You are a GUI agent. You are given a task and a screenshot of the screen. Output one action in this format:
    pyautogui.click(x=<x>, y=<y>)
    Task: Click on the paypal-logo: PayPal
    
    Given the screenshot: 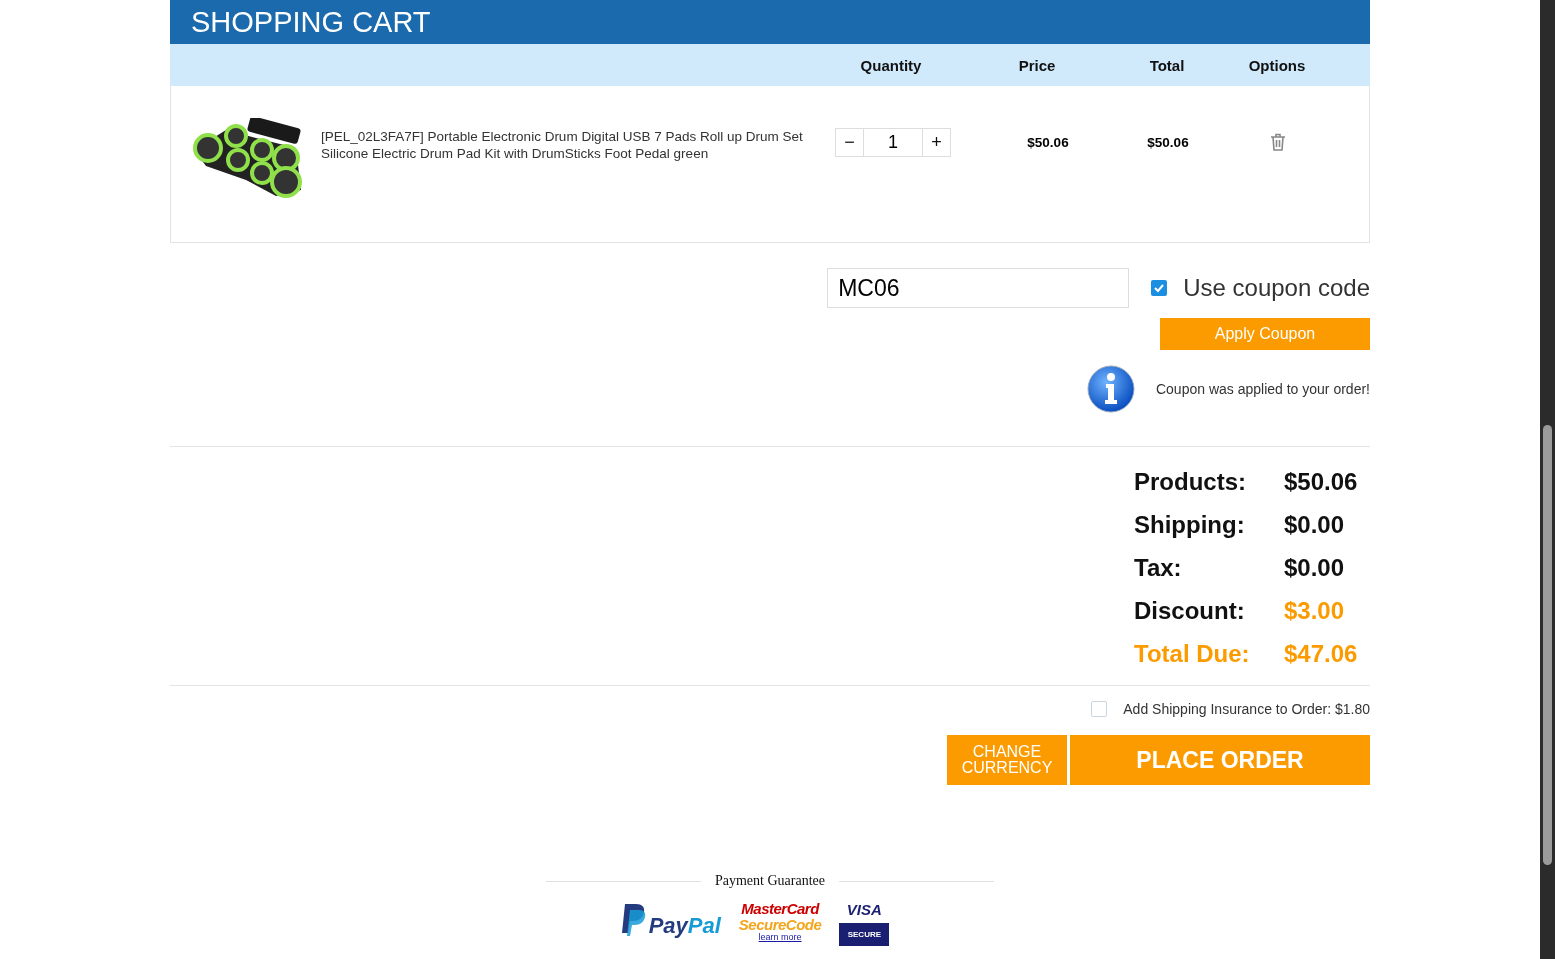 What is the action you would take?
    pyautogui.click(x=670, y=920)
    